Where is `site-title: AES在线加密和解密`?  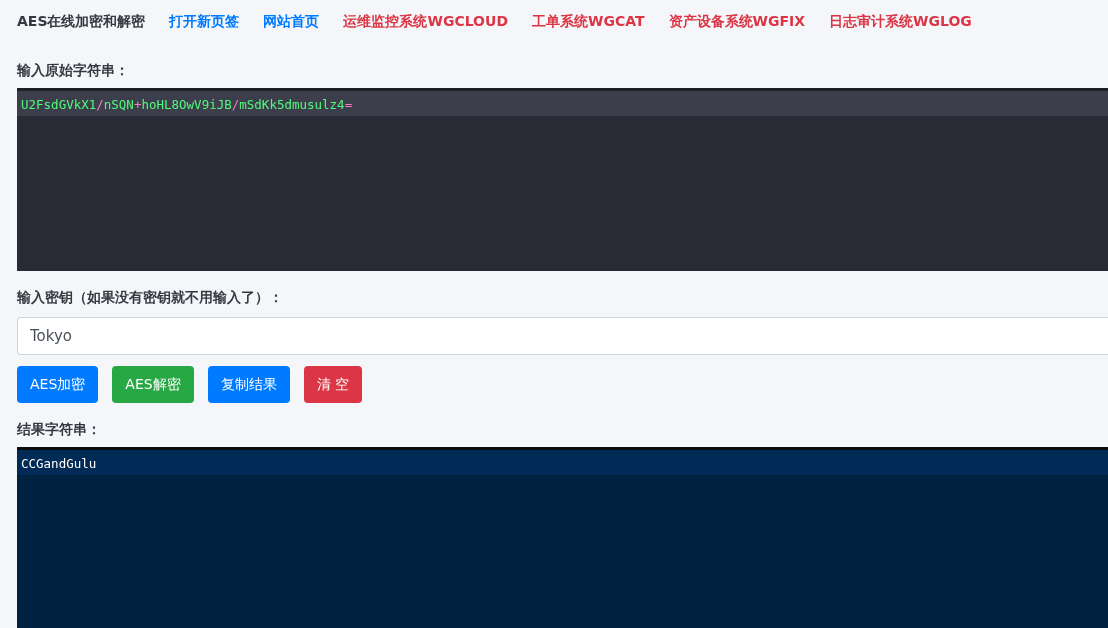
site-title: AES在线加密和解密 is located at coordinates (81, 22).